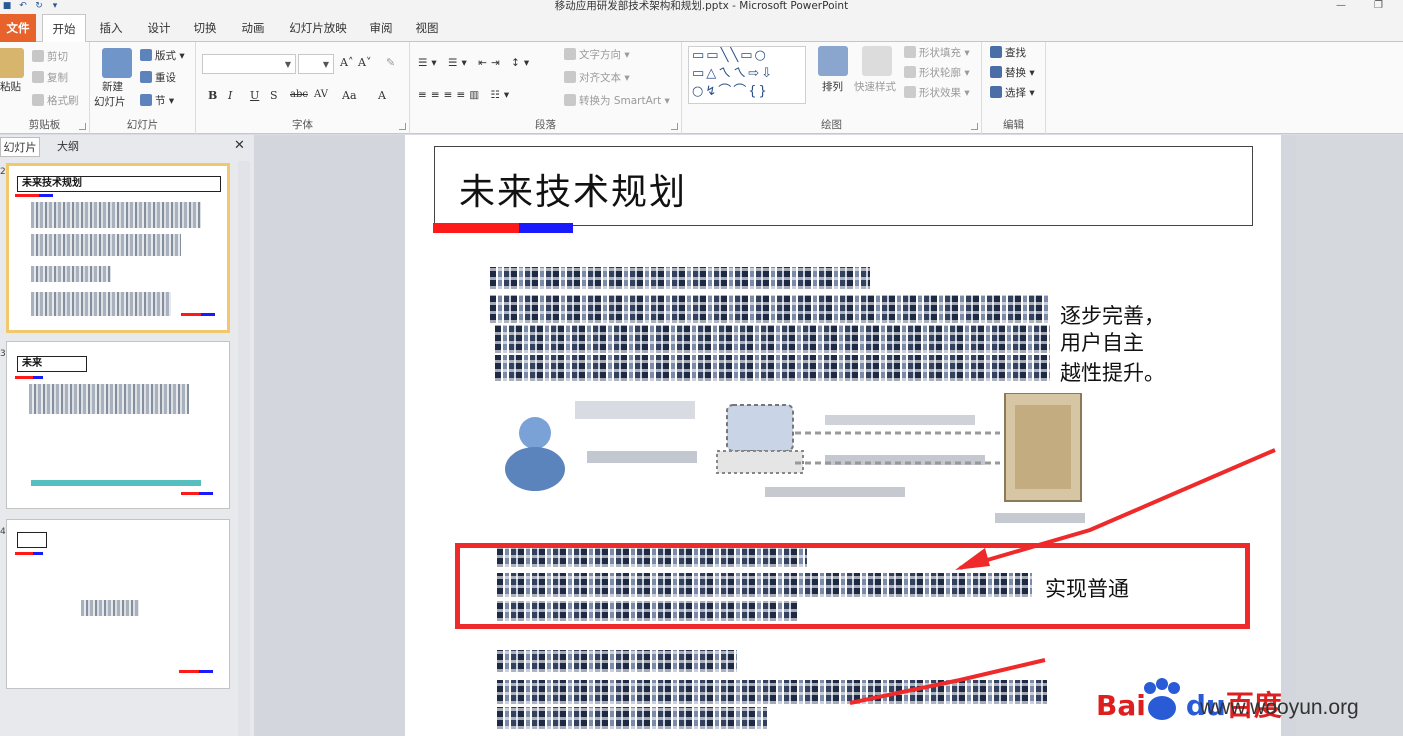  Describe the element at coordinates (1062, 576) in the screenshot. I see `red-annotation-arrows` at that location.